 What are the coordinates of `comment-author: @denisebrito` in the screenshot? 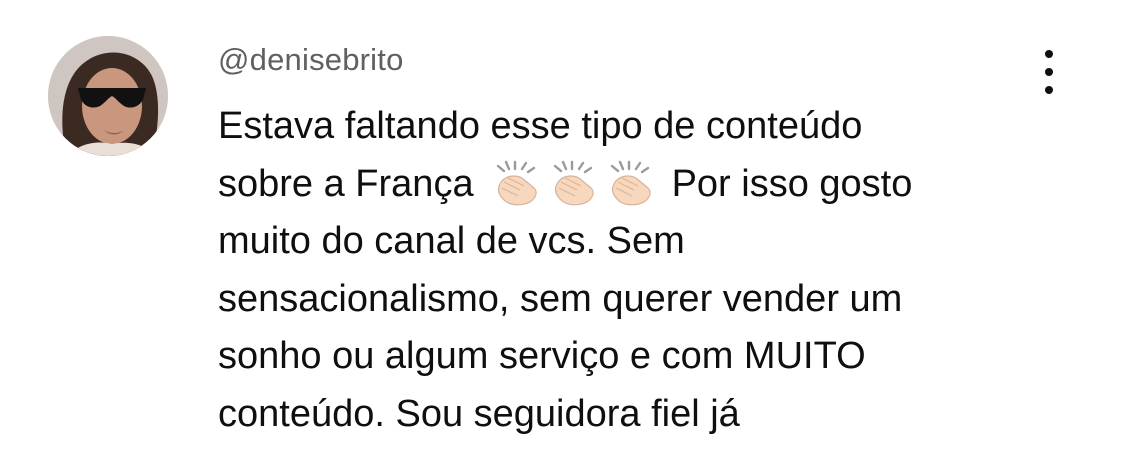 It's located at (311, 60).